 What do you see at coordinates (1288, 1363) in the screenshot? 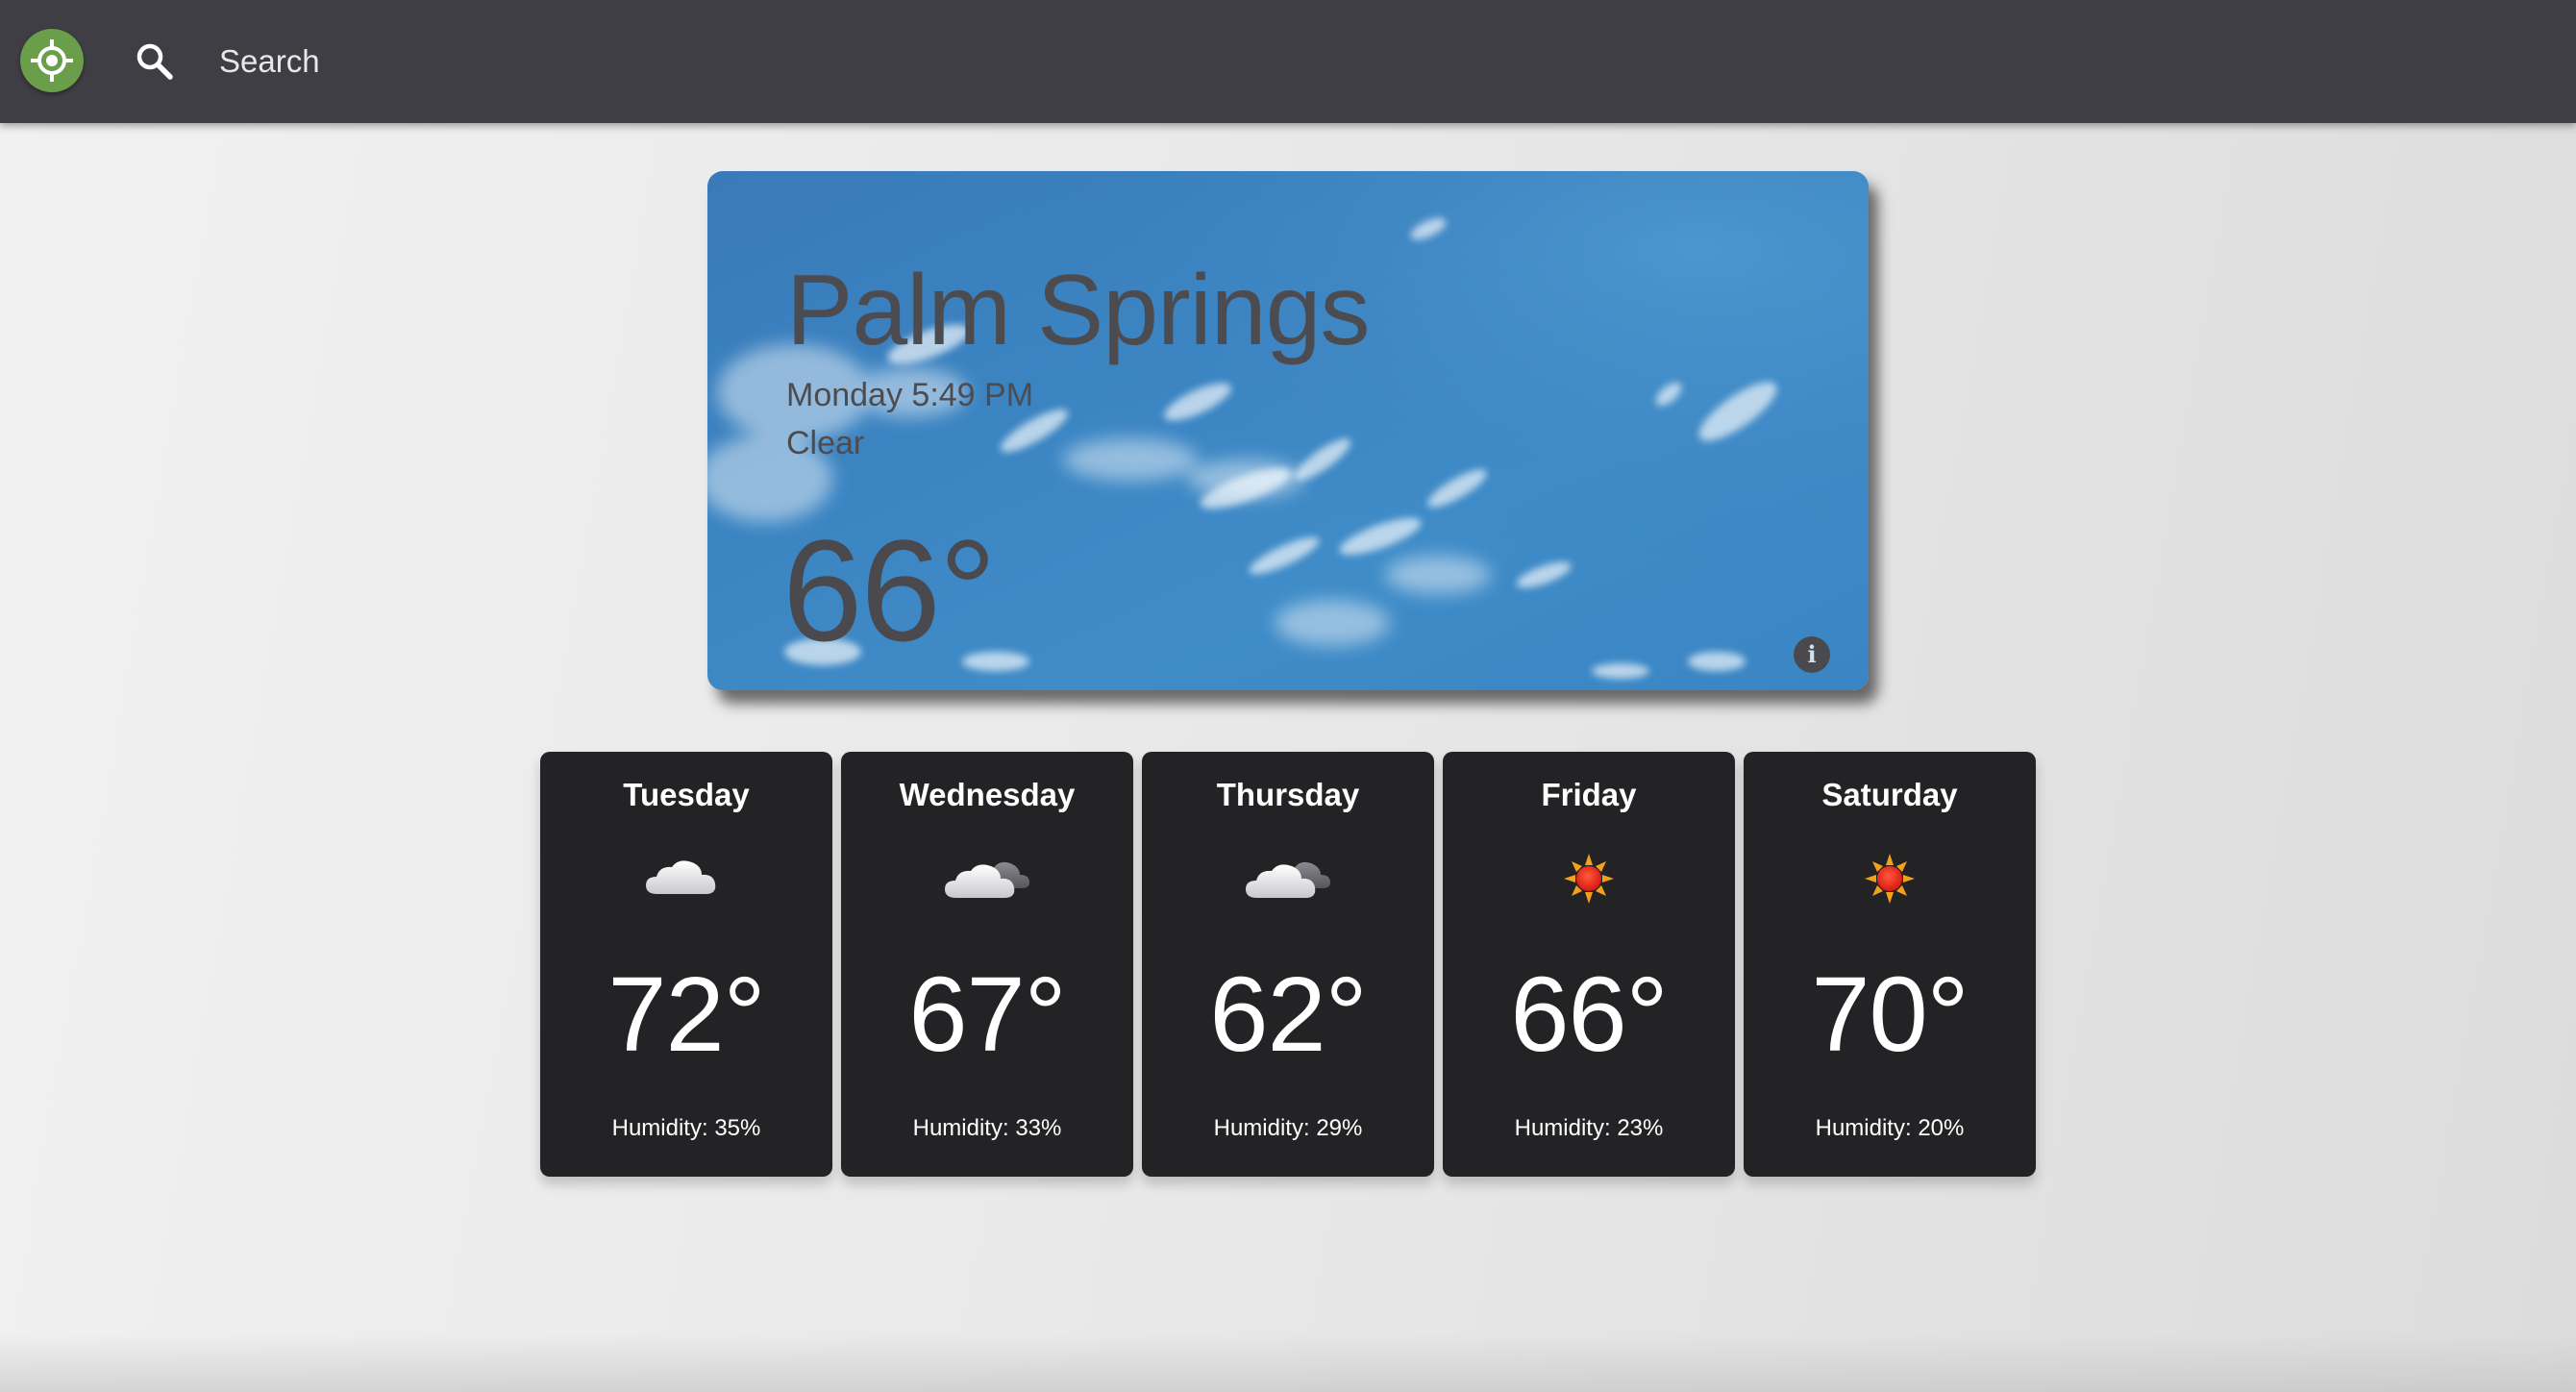
I see `bottom-shadow` at bounding box center [1288, 1363].